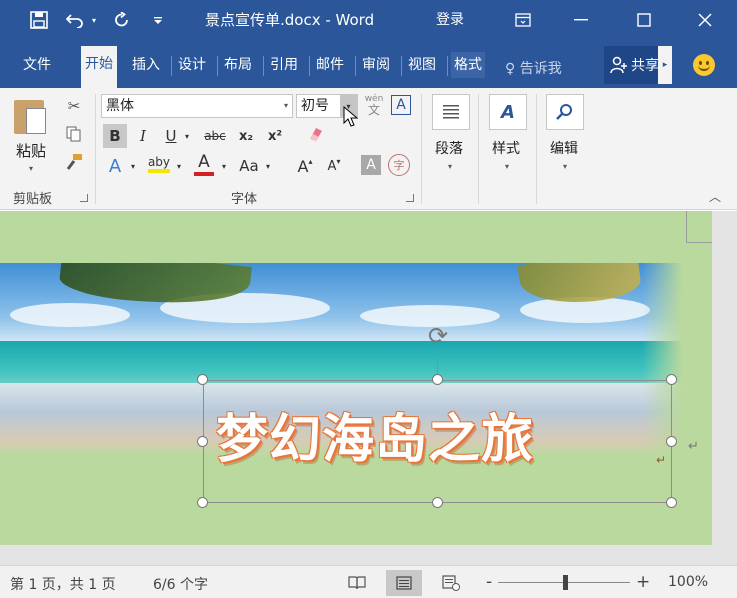  Describe the element at coordinates (644, 20) in the screenshot. I see `maximize-icon` at that location.